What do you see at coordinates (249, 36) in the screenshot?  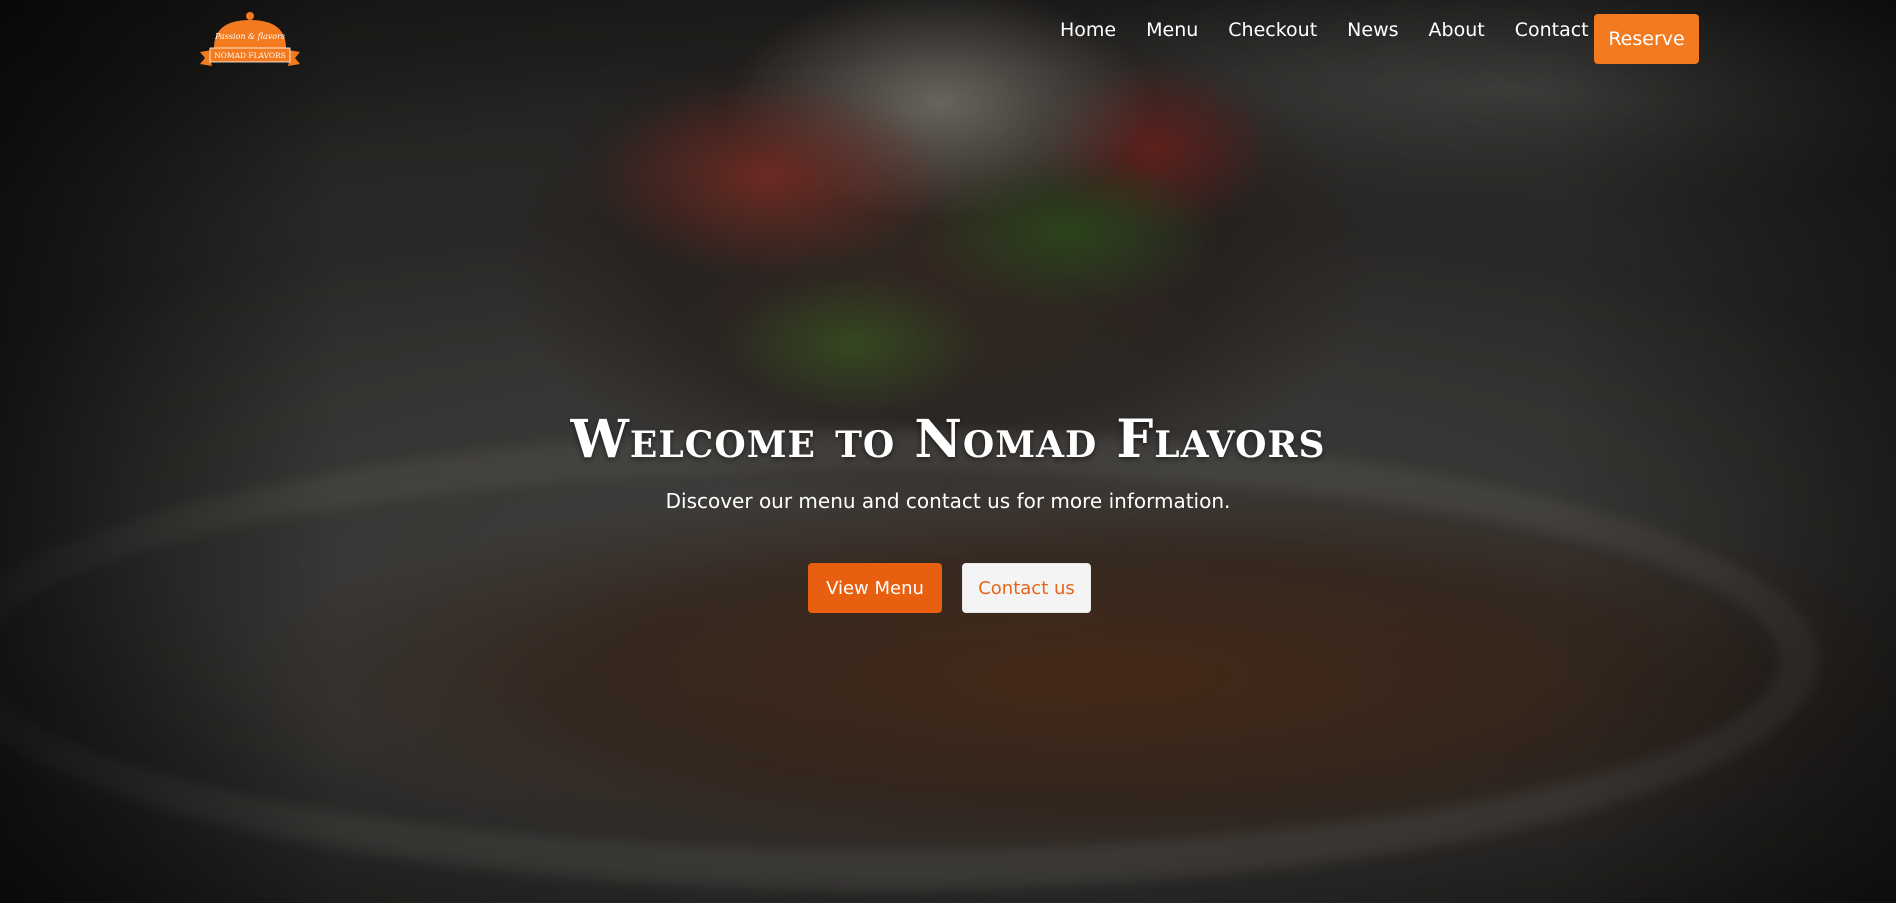 I see `logo-tagline: Passion & flavors` at bounding box center [249, 36].